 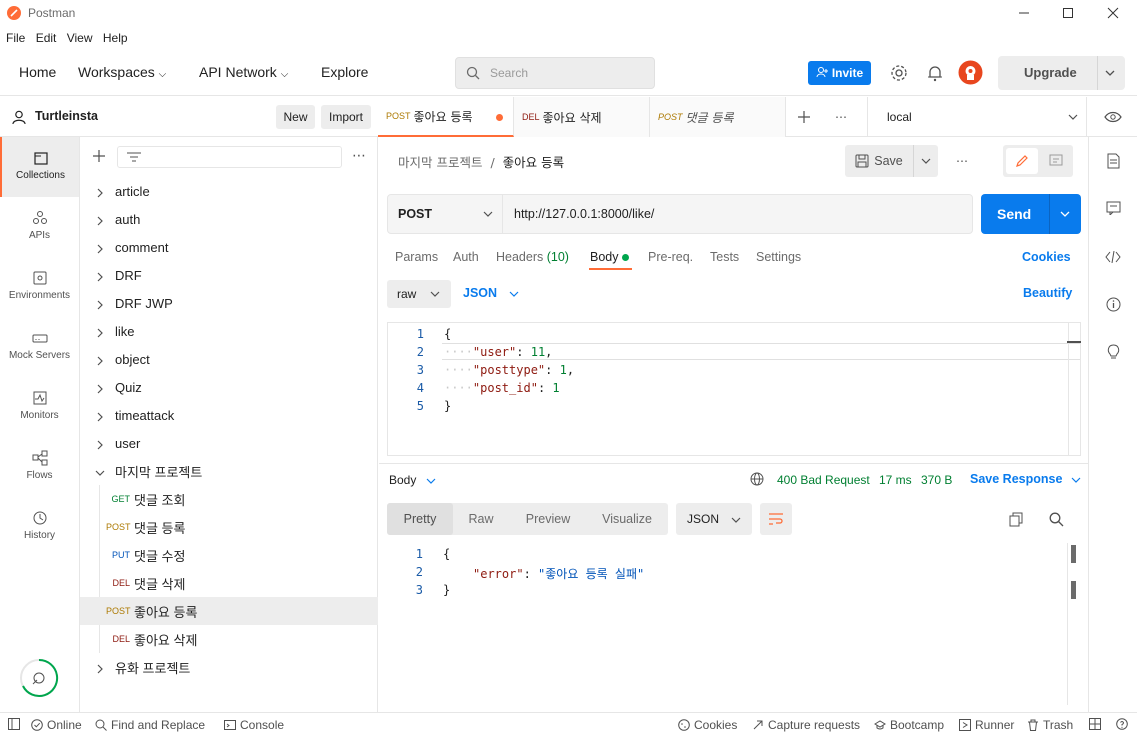 I want to click on response-status: 400 Bad Request, so click(x=823, y=480).